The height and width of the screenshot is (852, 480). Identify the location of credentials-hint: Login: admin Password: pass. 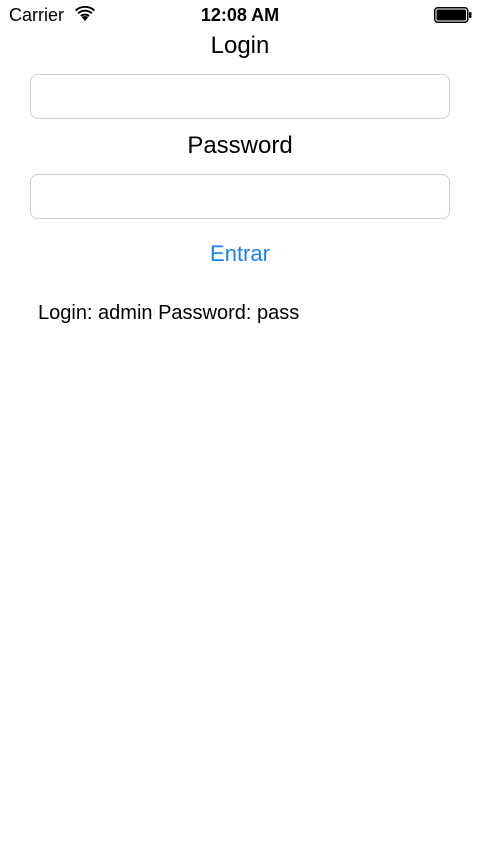
(169, 313).